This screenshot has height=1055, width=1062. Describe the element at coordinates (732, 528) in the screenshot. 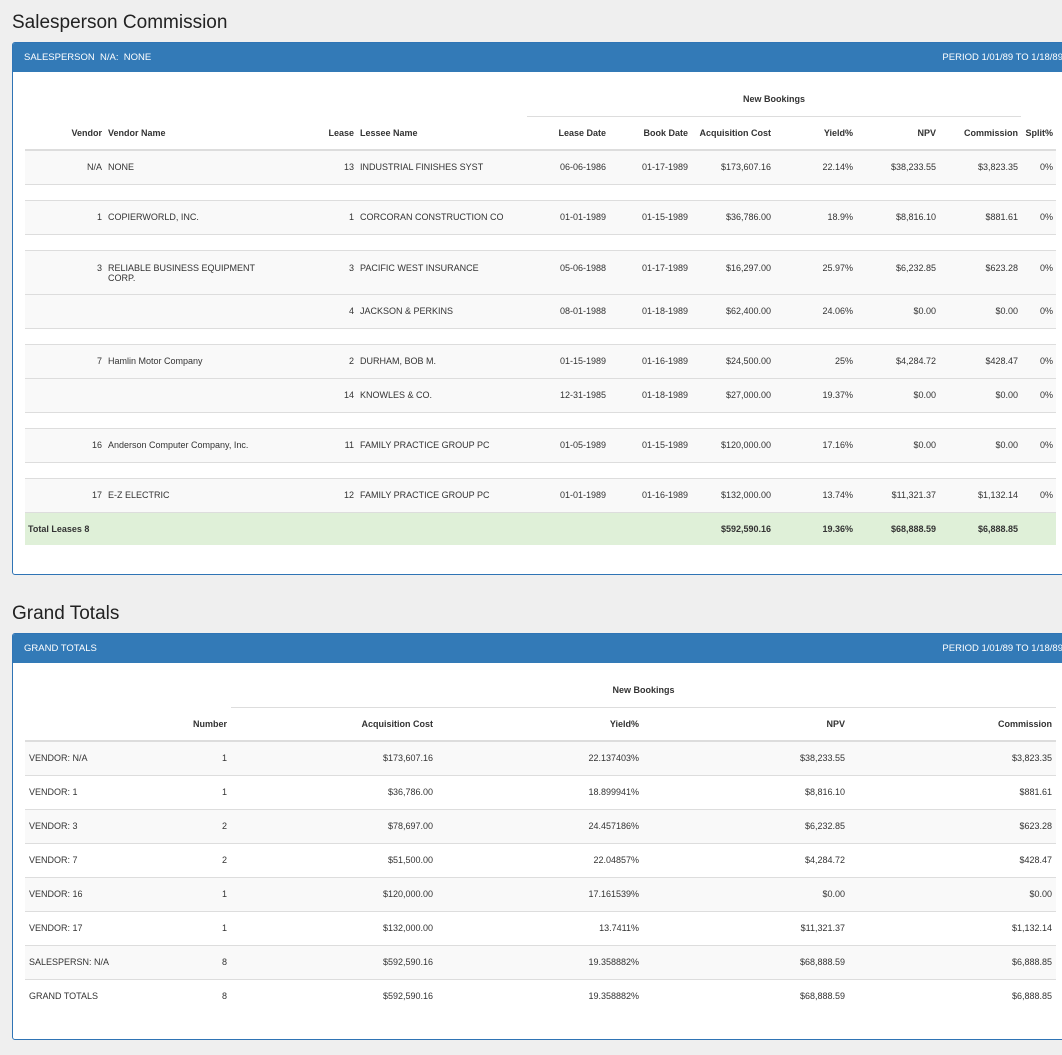

I see `total-acq-cost: $592,590.16` at that location.